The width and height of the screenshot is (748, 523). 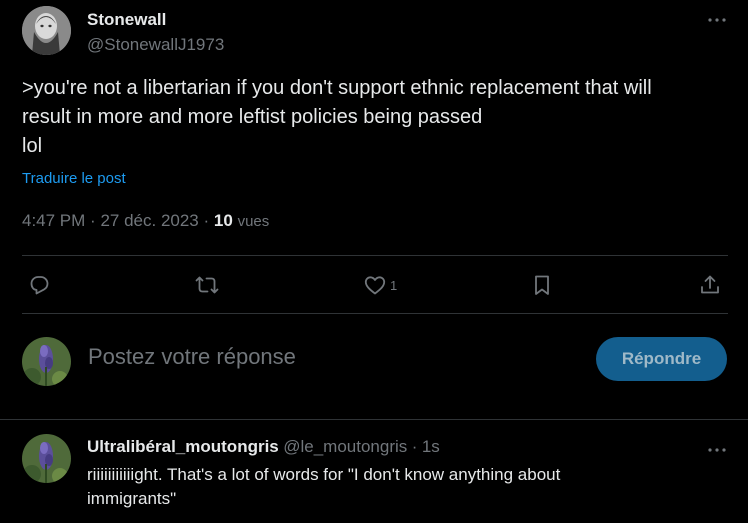 What do you see at coordinates (74, 178) in the screenshot?
I see `translate-post-link: Traduire le post` at bounding box center [74, 178].